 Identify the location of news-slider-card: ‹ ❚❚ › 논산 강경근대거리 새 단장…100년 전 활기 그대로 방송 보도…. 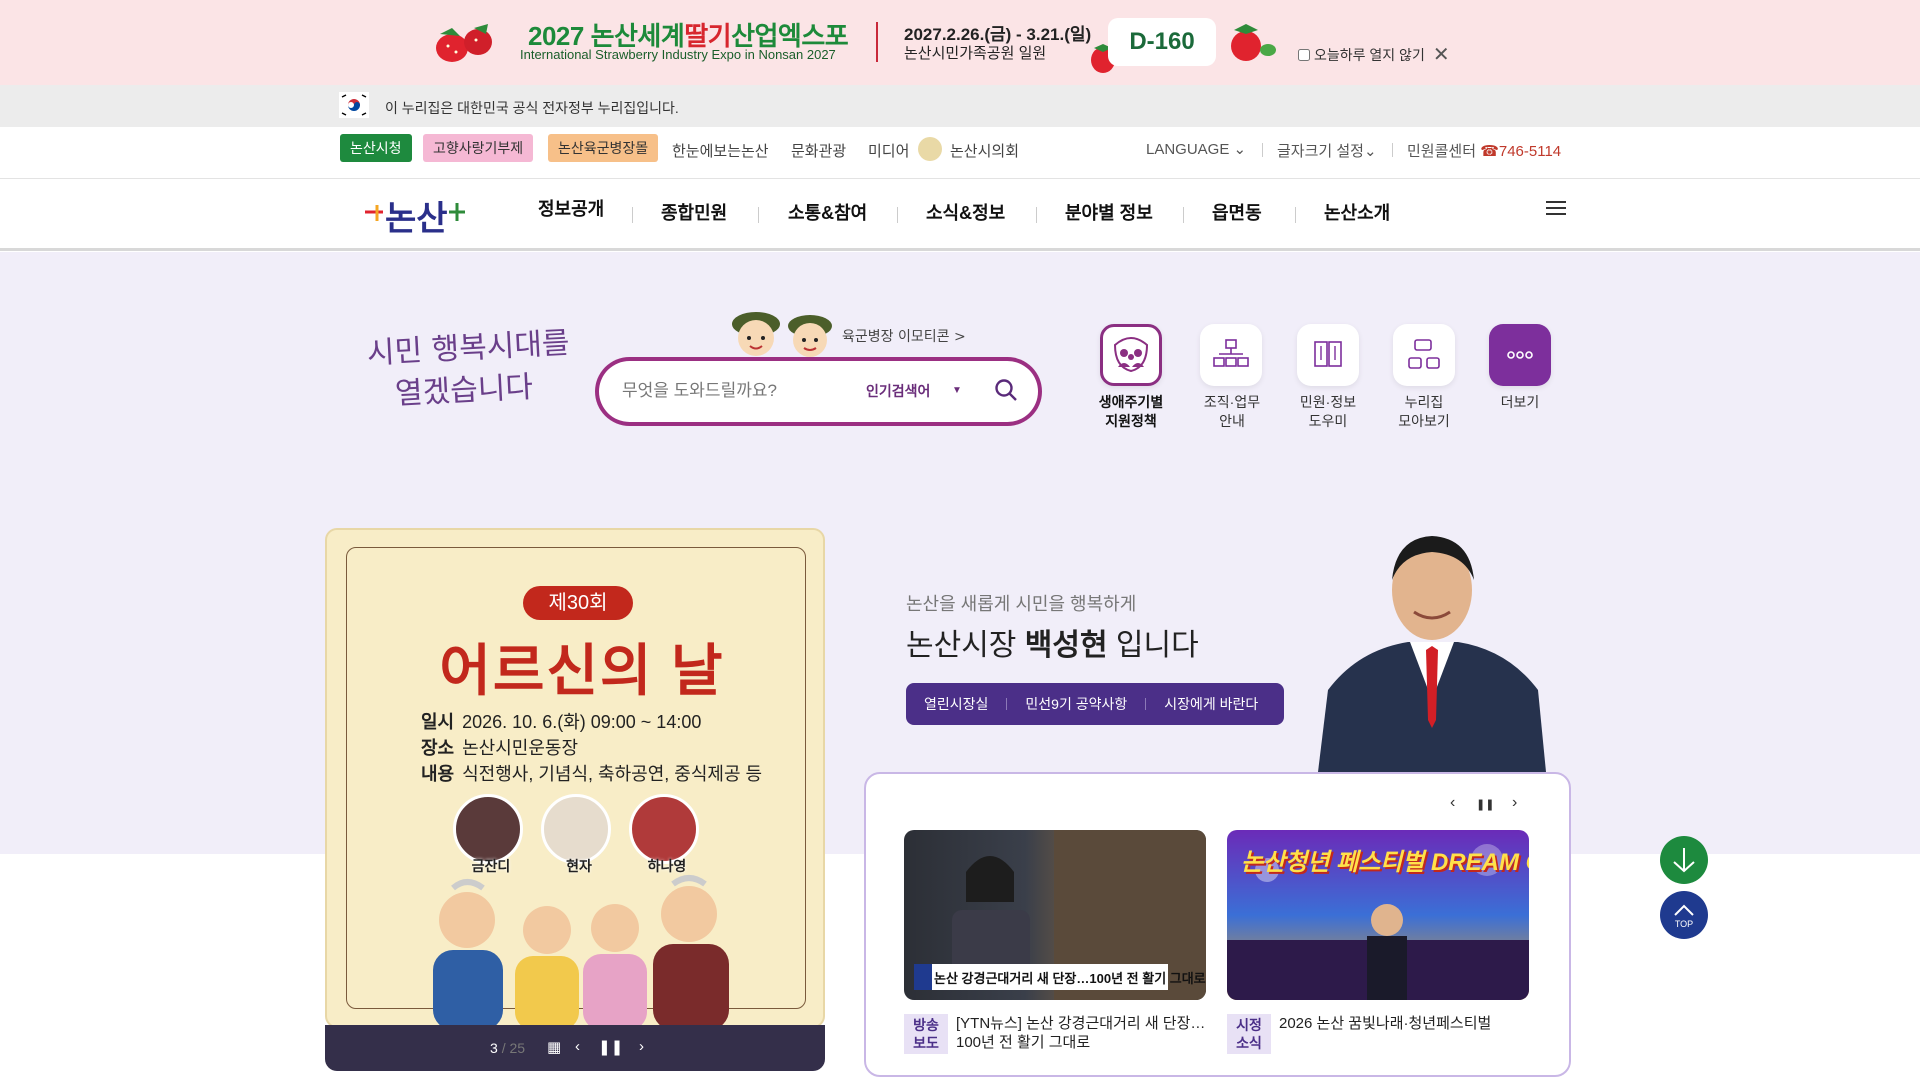
(1217, 924).